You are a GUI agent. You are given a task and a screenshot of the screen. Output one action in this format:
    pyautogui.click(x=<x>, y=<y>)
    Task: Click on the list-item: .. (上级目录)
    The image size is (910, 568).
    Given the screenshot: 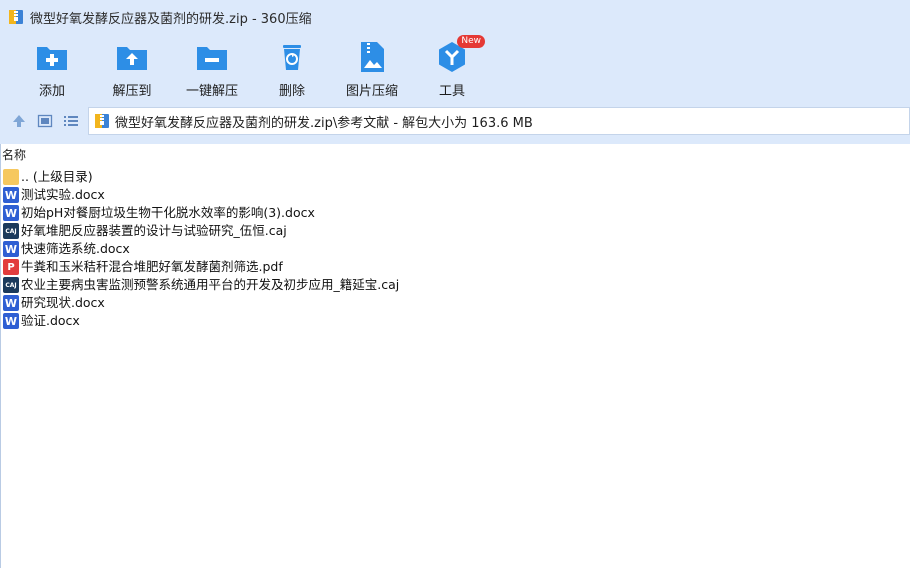 What is the action you would take?
    pyautogui.click(x=455, y=177)
    